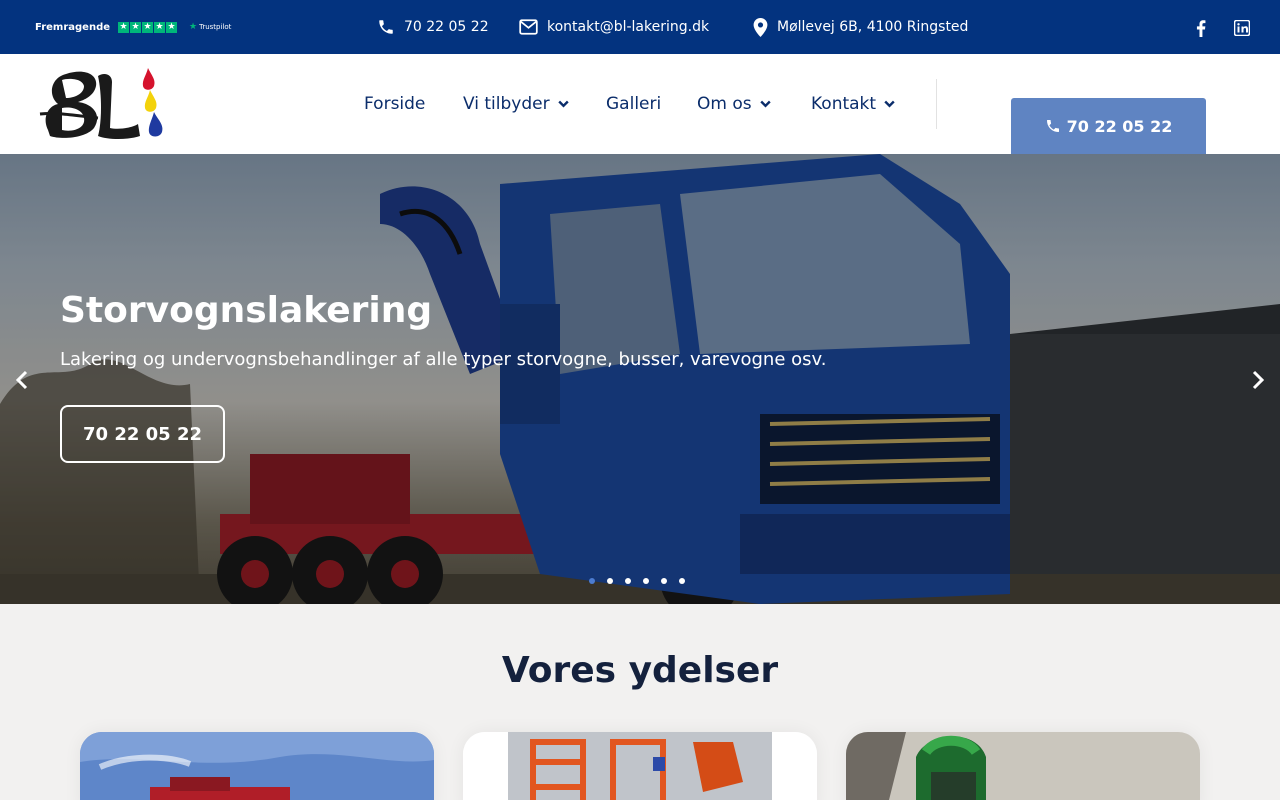  Describe the element at coordinates (844, 104) in the screenshot. I see `nav-kontakt-label: Kontakt` at that location.